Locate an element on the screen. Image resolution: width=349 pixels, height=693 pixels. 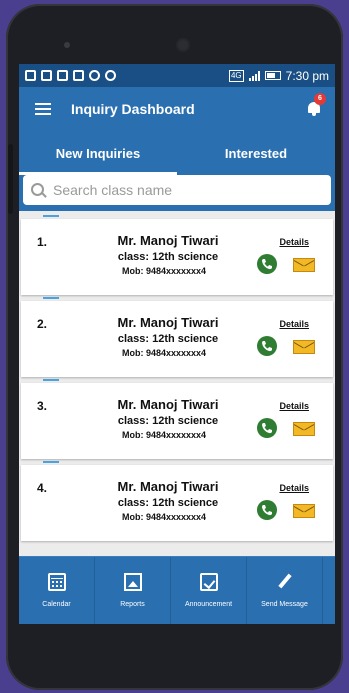
network-type: 4G is located at coordinates (236, 75).